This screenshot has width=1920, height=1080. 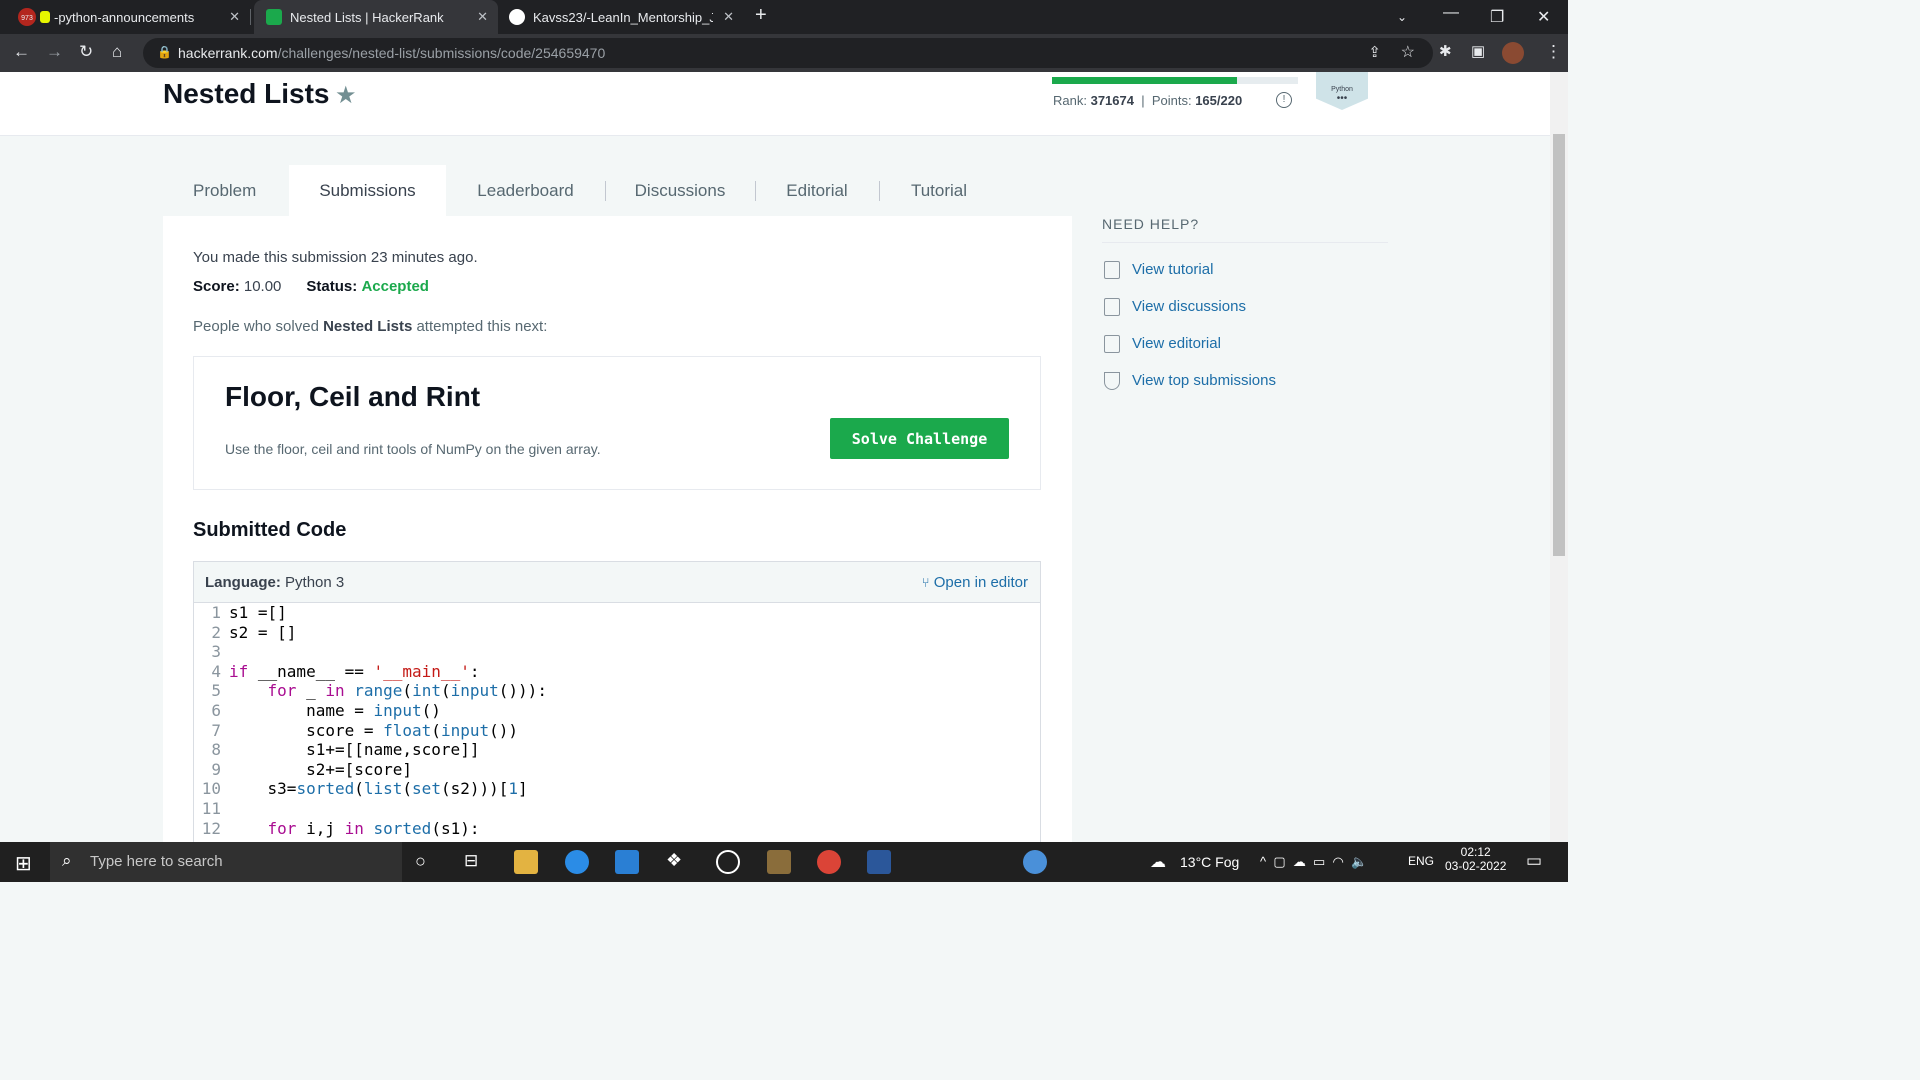 I want to click on new-tab-icon: +, so click(x=761, y=15).